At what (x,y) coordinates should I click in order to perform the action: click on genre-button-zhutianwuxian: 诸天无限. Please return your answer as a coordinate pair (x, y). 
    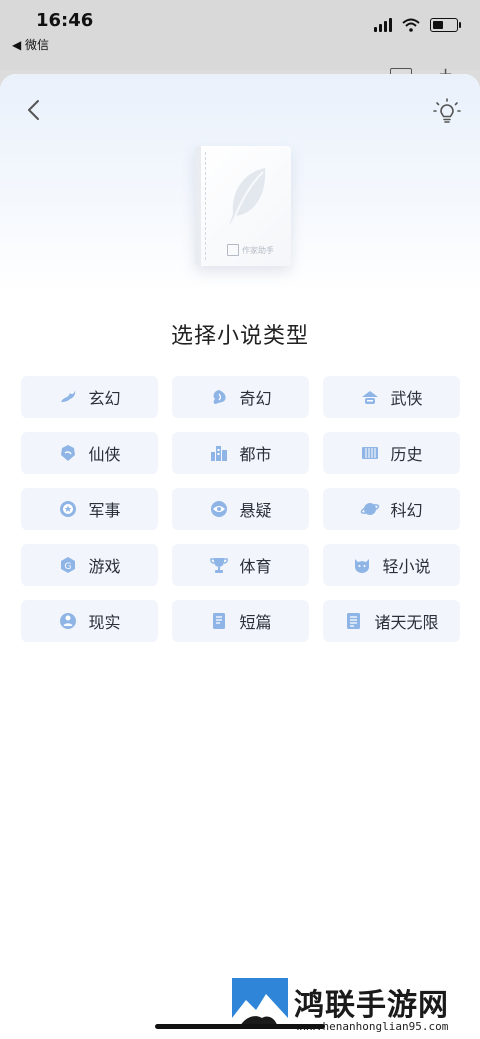
    Looking at the image, I should click on (391, 621).